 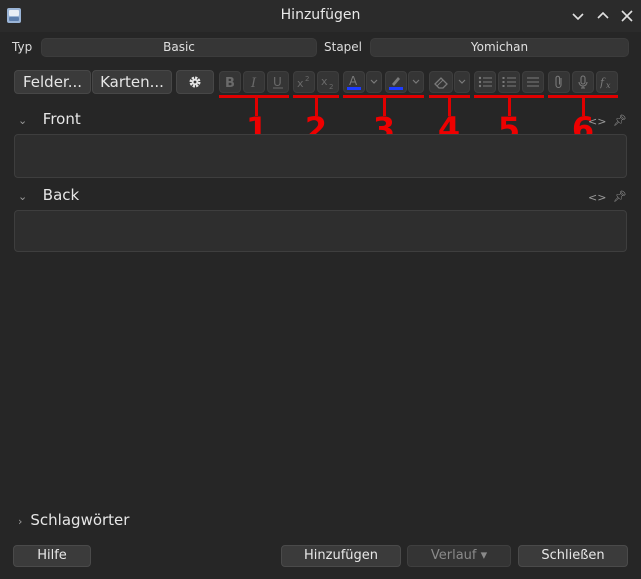 What do you see at coordinates (603, 16) in the screenshot?
I see `chevron-up-icon` at bounding box center [603, 16].